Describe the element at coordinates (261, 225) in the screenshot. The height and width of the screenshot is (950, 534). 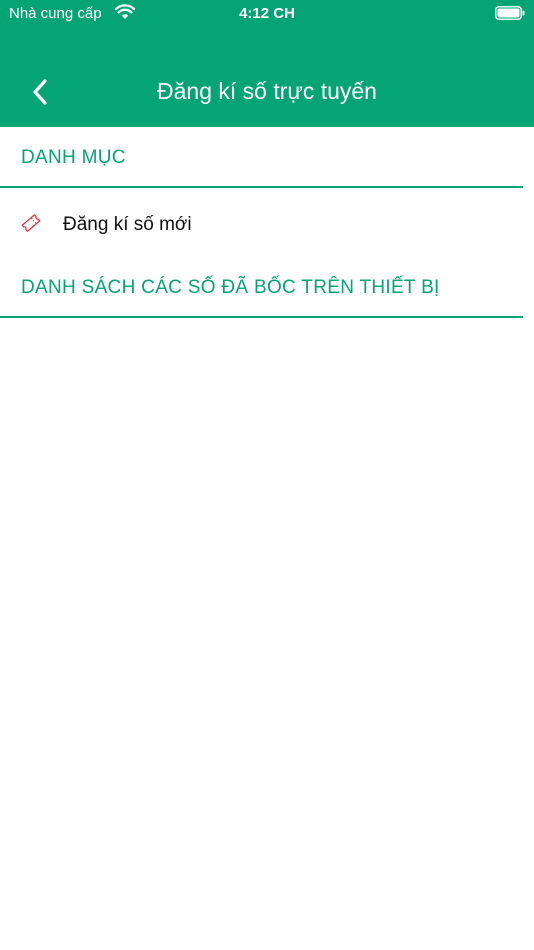
I see `menu-item-register-new-number: Đăng kí số mới` at that location.